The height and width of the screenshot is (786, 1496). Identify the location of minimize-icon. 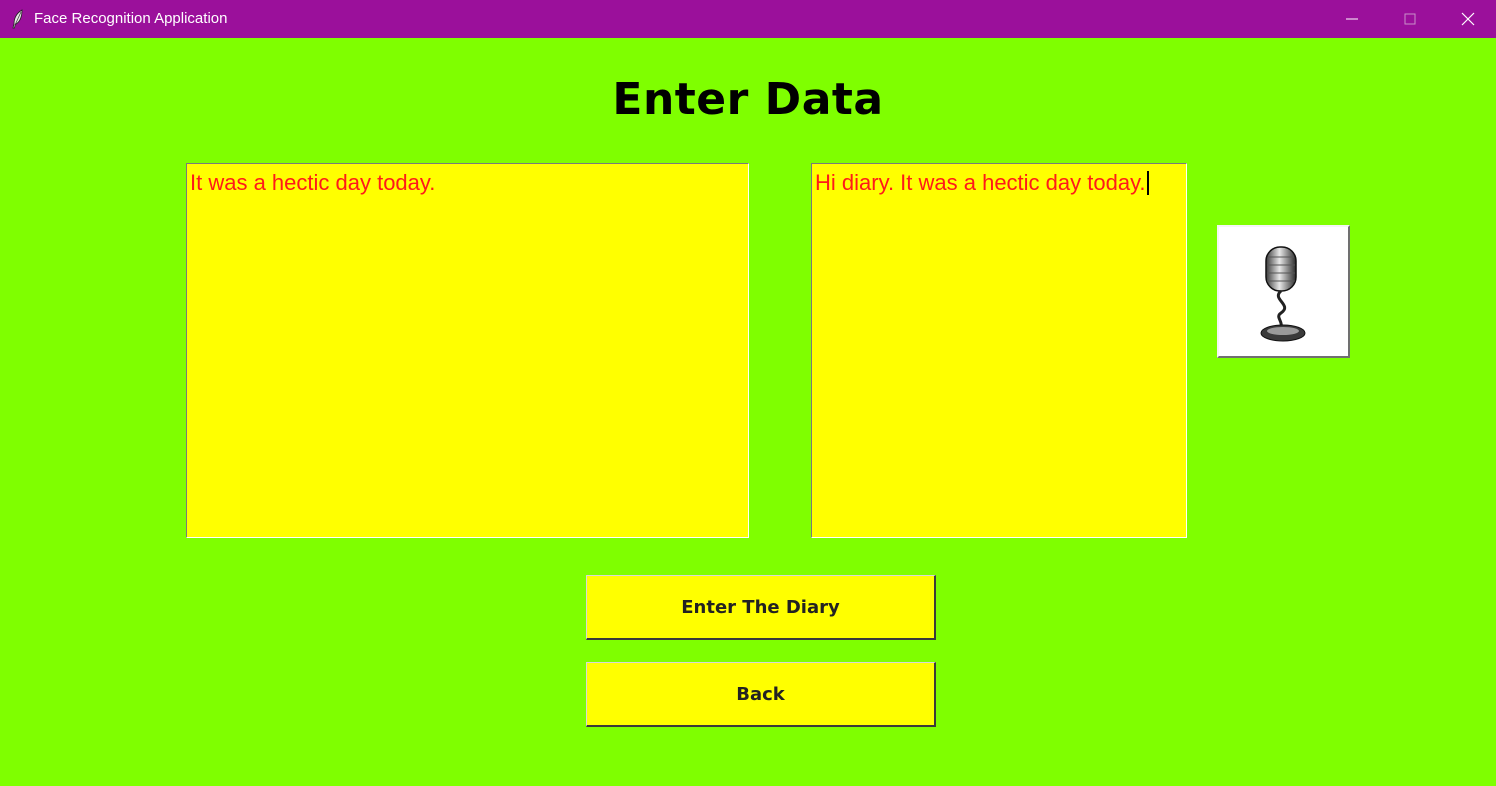
(1352, 19).